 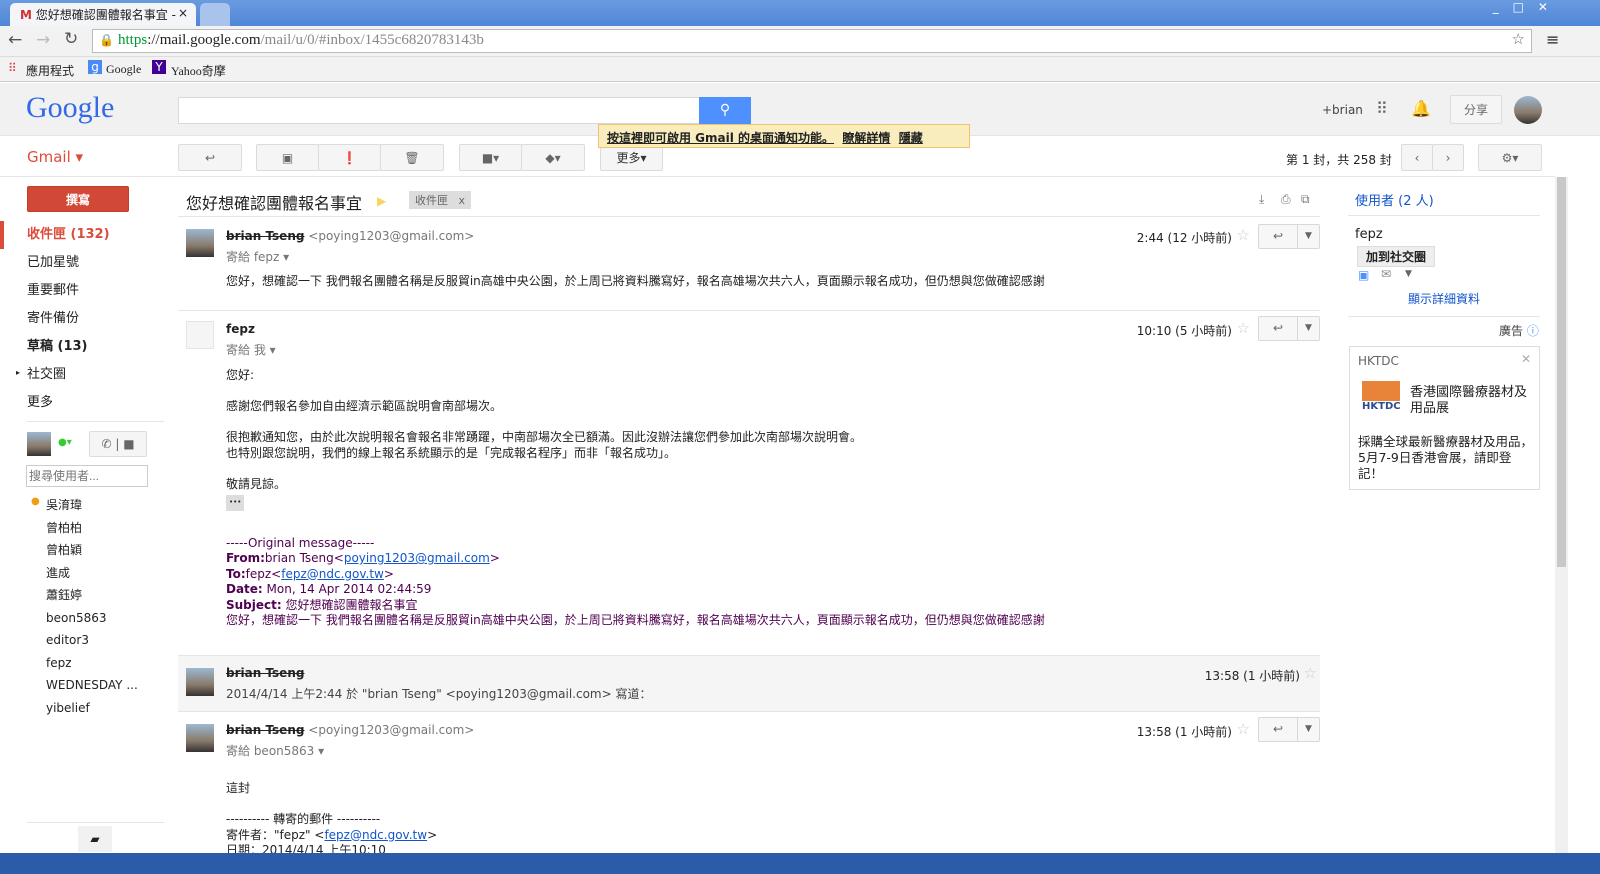 What do you see at coordinates (553, 157) in the screenshot?
I see `labels-button: ◆▾` at bounding box center [553, 157].